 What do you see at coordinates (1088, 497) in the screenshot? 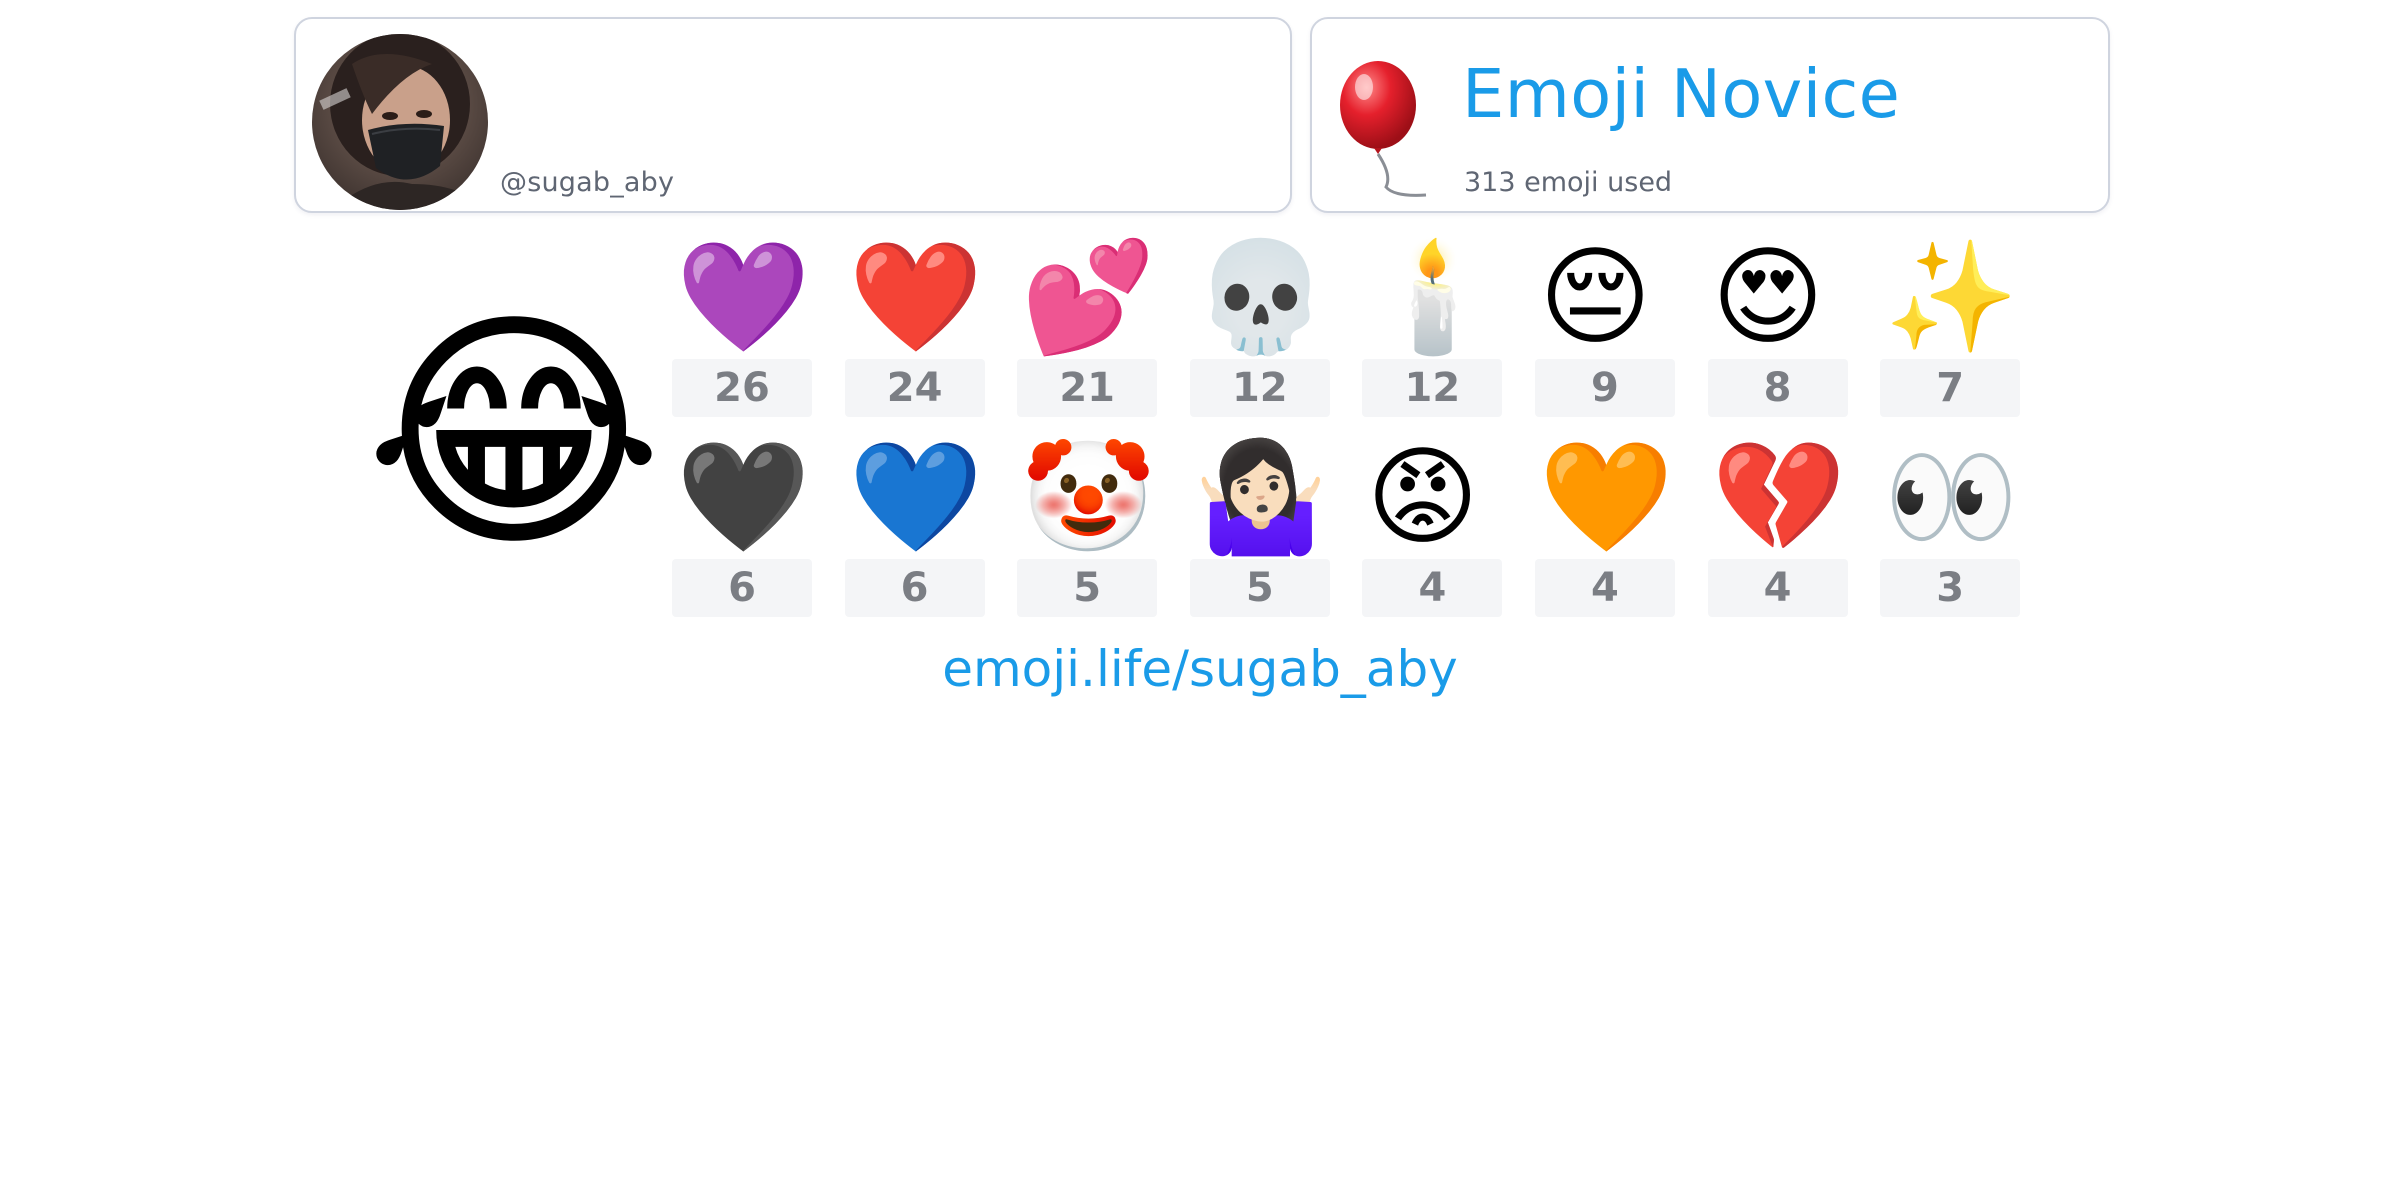
I see `emoji-glyph: 🤡` at bounding box center [1088, 497].